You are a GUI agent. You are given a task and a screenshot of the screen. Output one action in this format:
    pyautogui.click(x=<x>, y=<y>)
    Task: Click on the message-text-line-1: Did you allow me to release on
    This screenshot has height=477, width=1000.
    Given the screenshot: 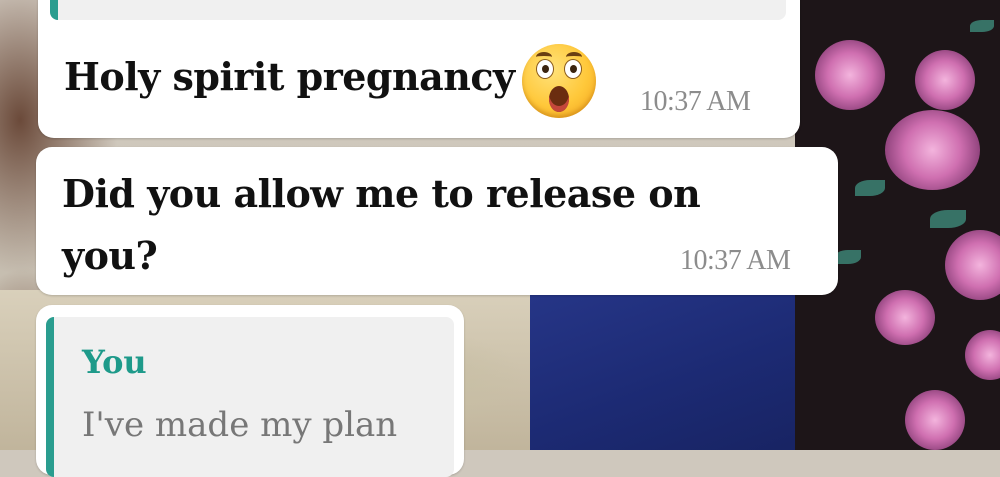 What is the action you would take?
    pyautogui.click(x=381, y=193)
    